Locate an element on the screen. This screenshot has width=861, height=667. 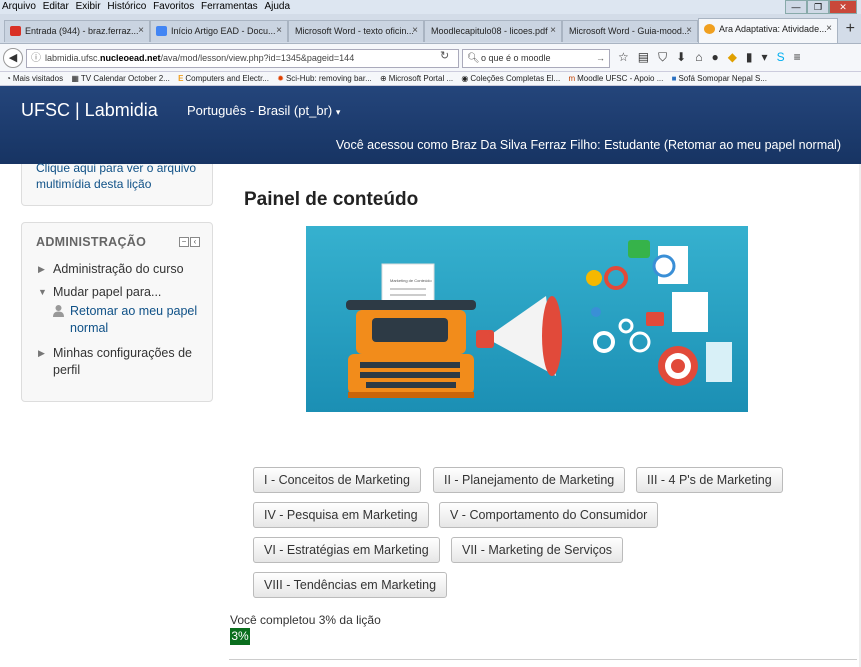
reading-list-icon: ▤ is located at coordinates (643, 57).